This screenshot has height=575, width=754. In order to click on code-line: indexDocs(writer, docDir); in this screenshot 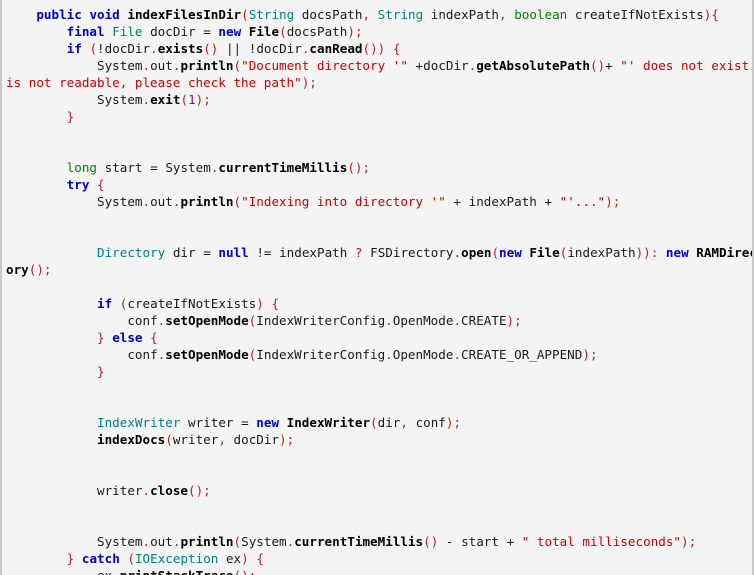, I will do `click(377, 439)`.